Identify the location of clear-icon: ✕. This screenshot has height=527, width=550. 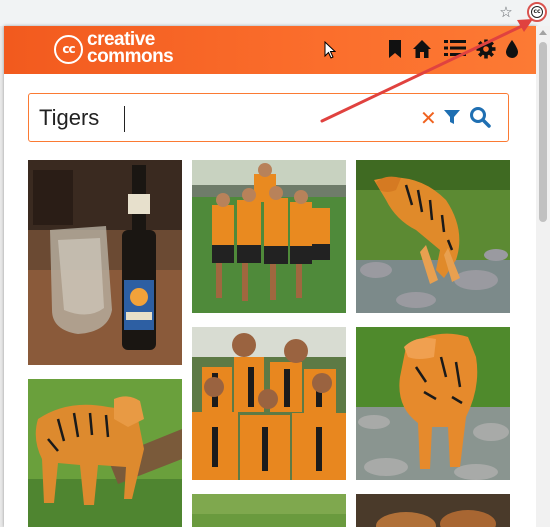
(428, 118).